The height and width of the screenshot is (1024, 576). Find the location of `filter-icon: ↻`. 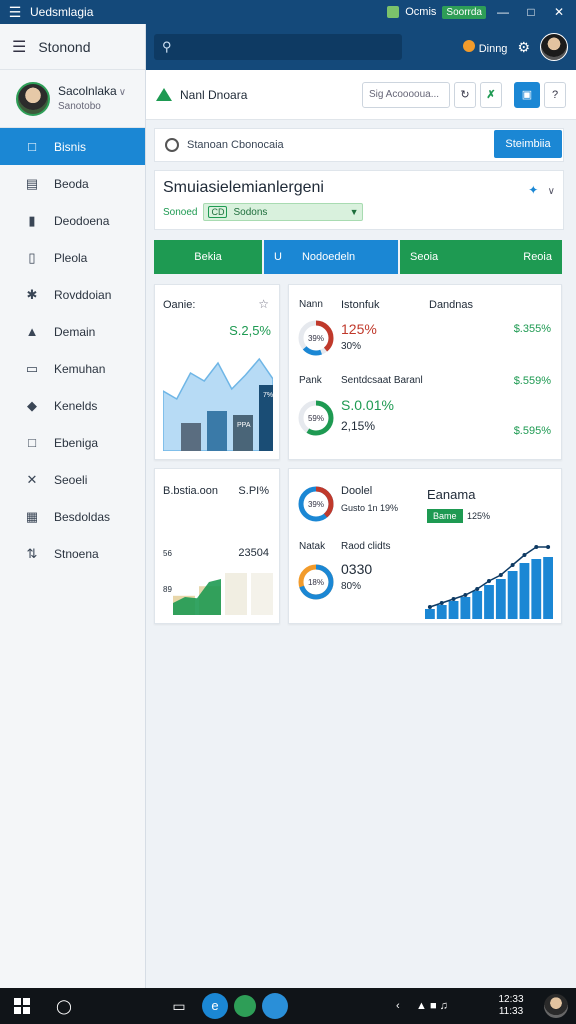

filter-icon: ↻ is located at coordinates (465, 94).